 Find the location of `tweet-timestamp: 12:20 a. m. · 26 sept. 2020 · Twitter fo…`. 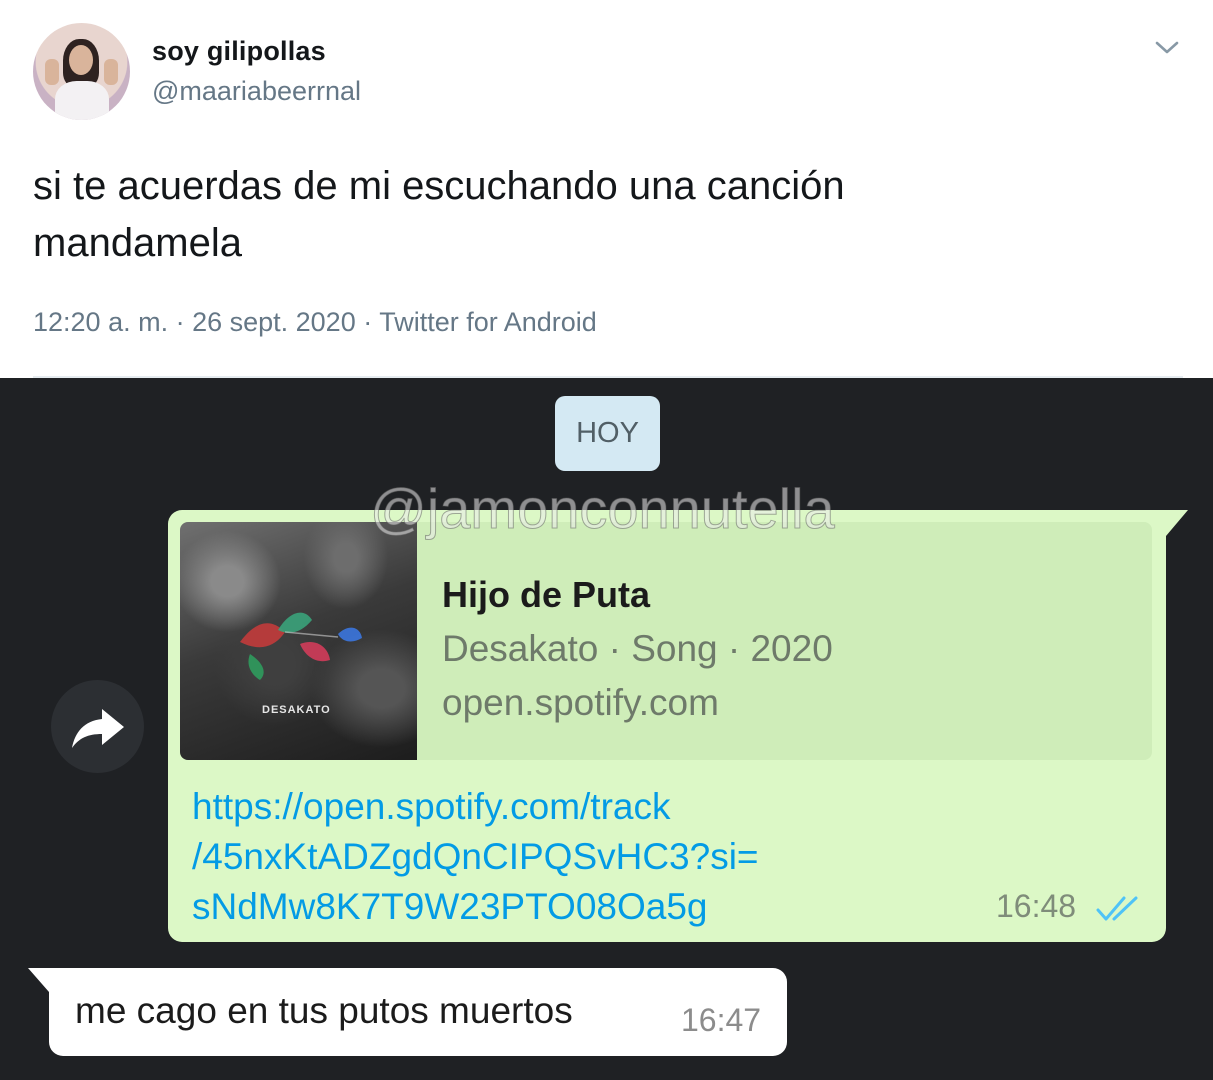

tweet-timestamp: 12:20 a. m. · 26 sept. 2020 · Twitter fo… is located at coordinates (315, 322).